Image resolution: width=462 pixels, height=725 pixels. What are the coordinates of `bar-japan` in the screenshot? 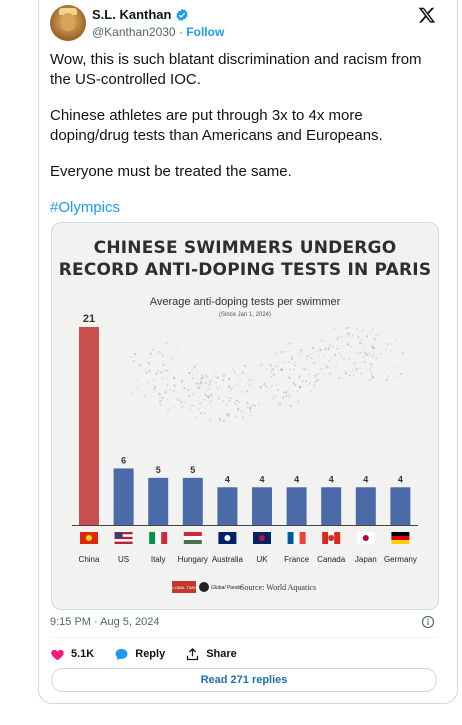 It's located at (365, 506).